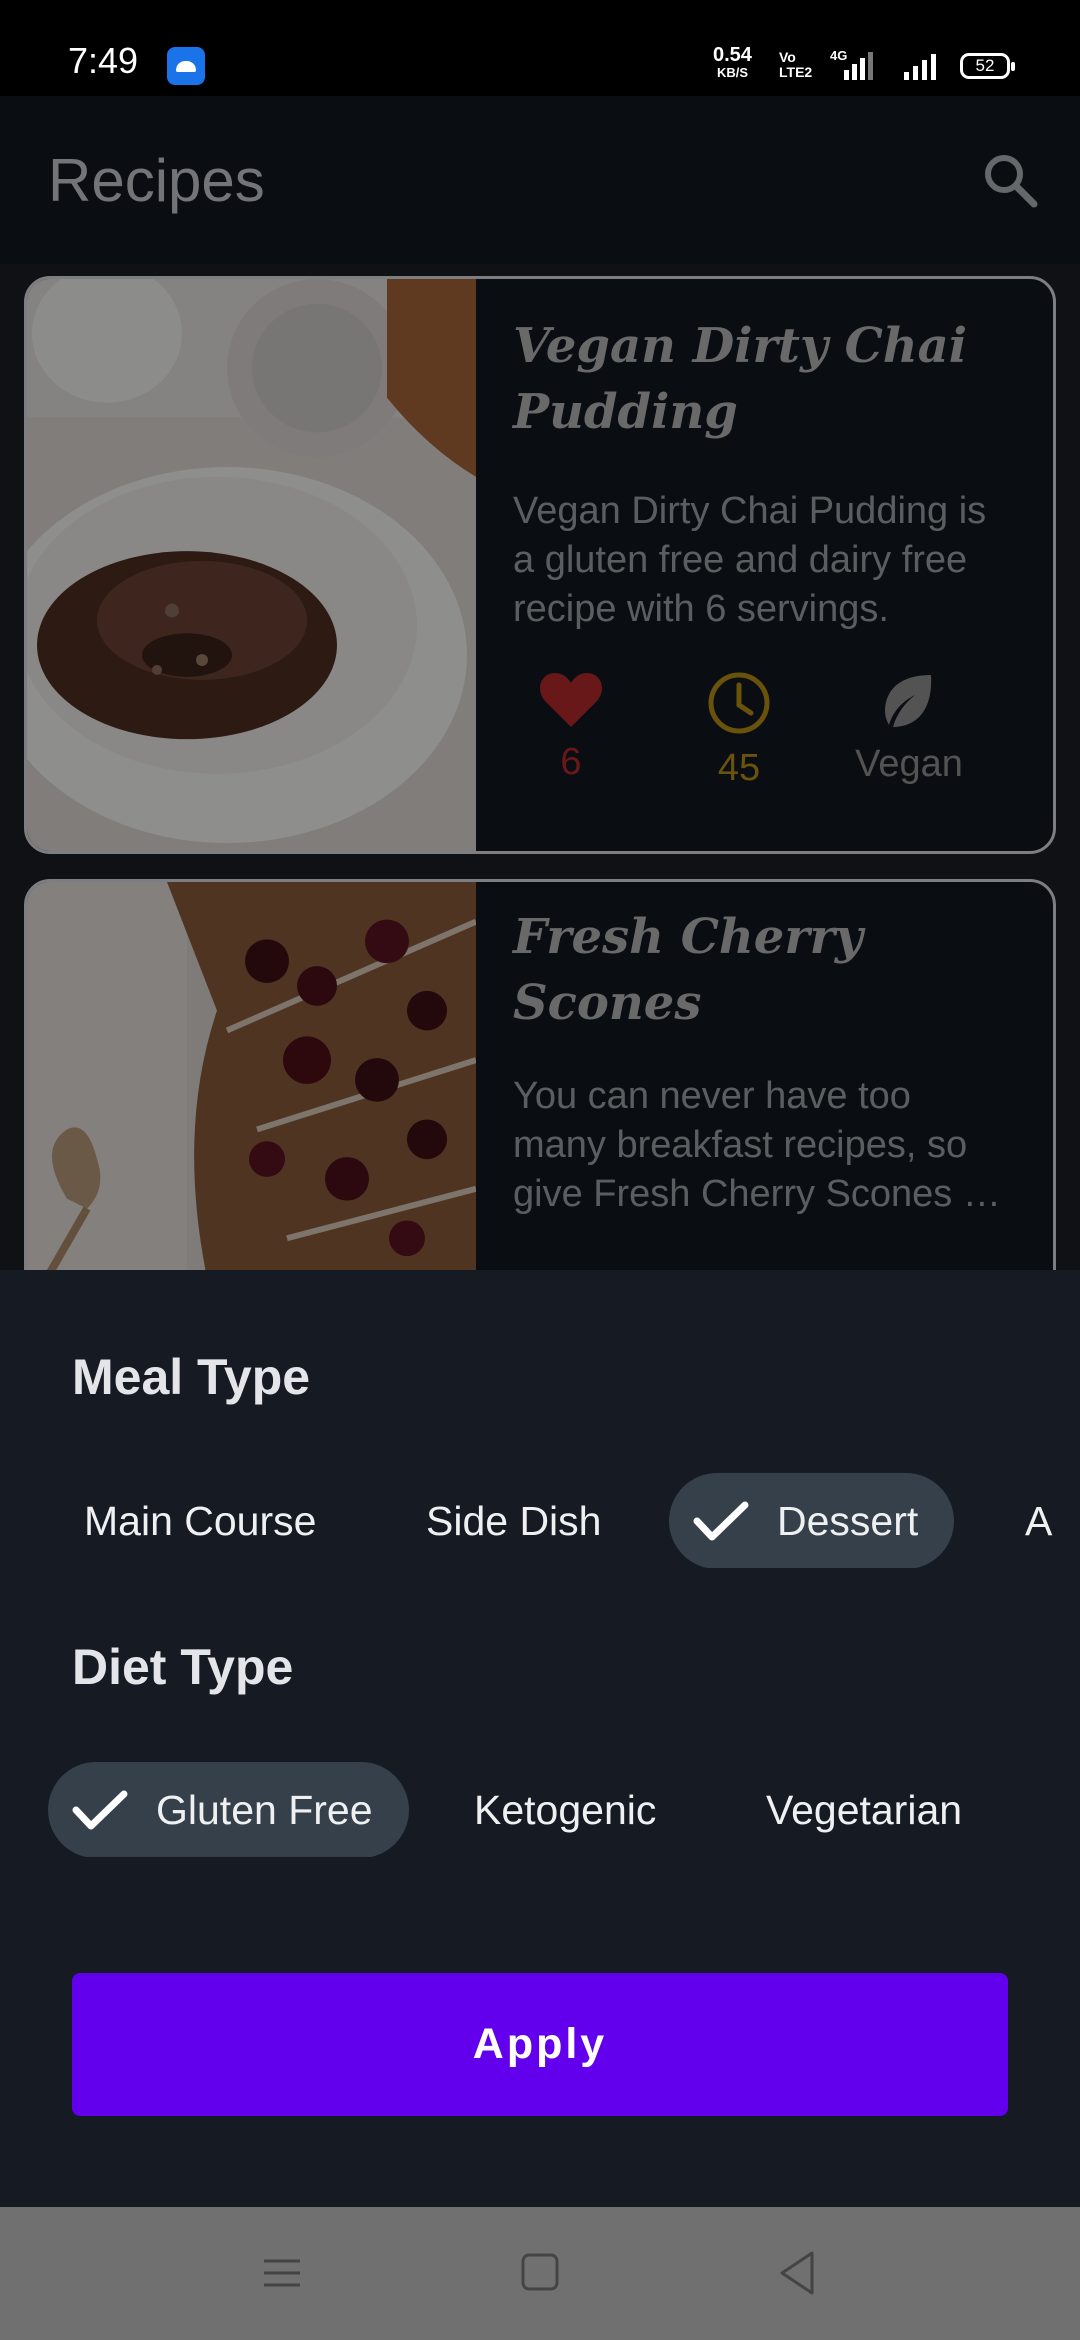 This screenshot has height=2340, width=1080. I want to click on meal-type-title: Meal Type, so click(191, 1377).